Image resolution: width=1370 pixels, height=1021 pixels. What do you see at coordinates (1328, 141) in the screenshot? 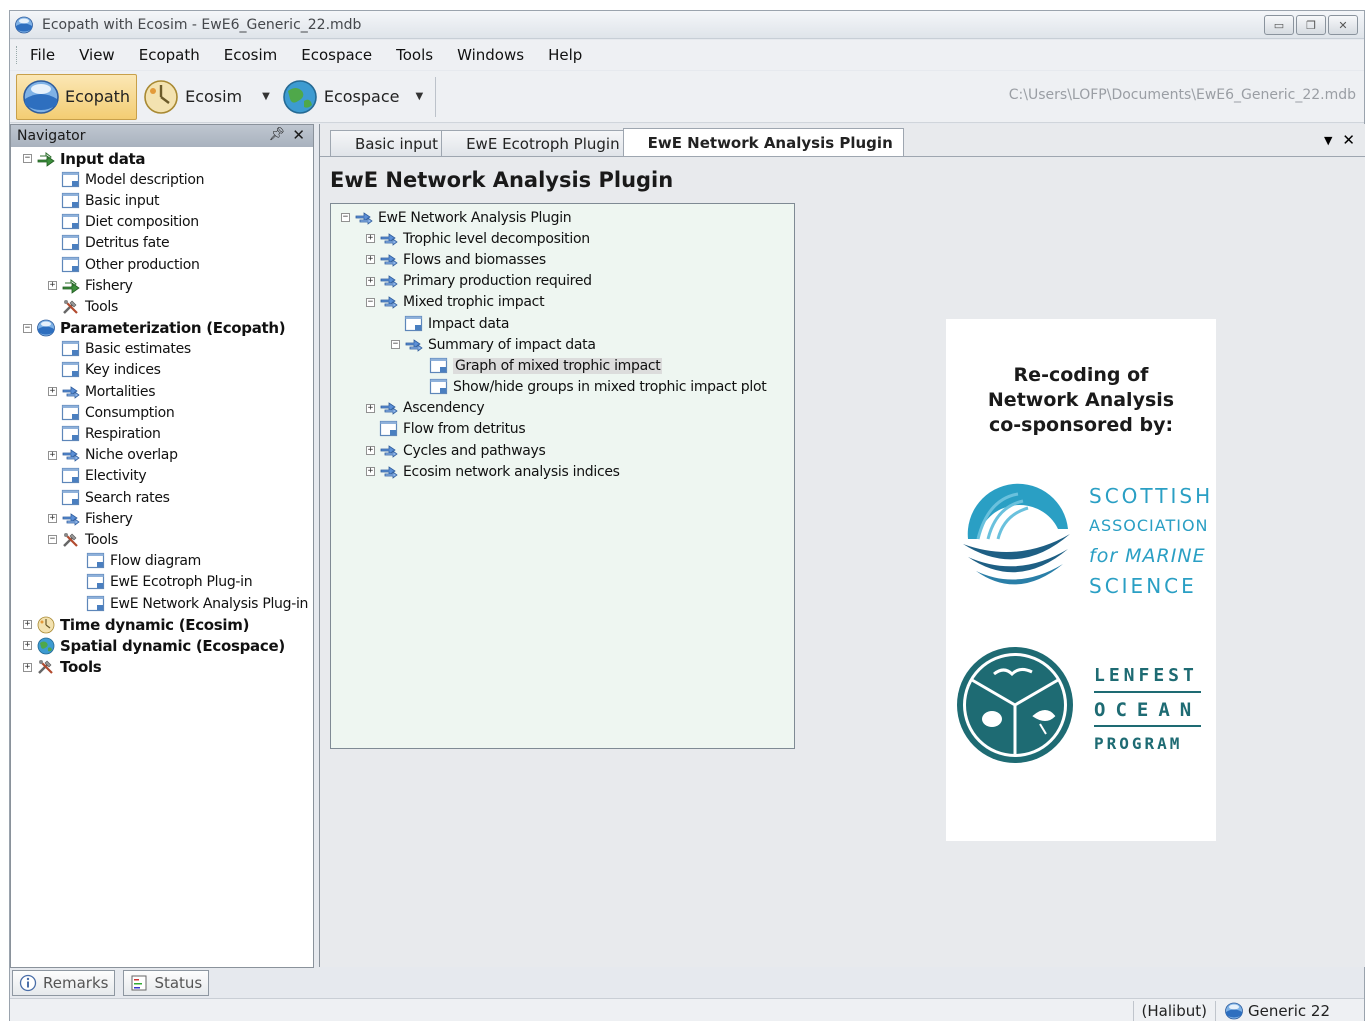
I see `tab-list-dropdown-icon: ▼` at bounding box center [1328, 141].